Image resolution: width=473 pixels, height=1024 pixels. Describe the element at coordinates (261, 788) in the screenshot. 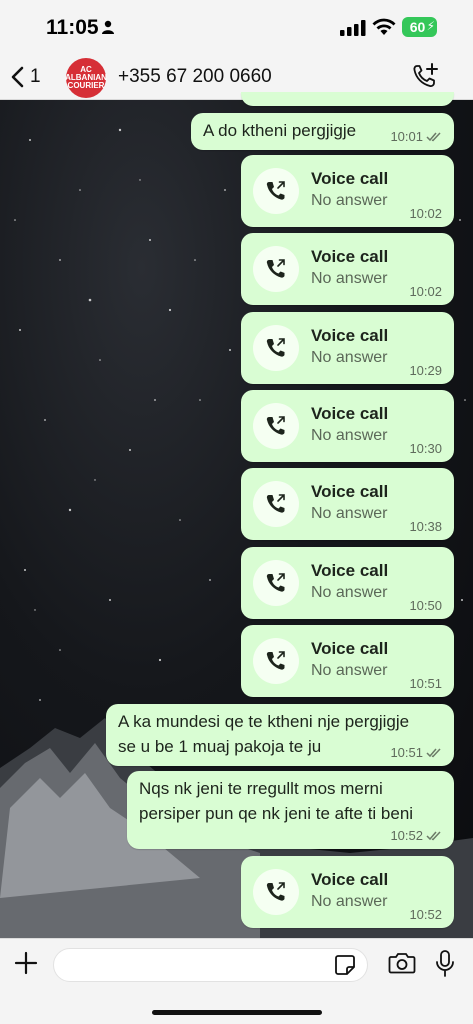

I see `message-text-line: Nqs nk jeni te rregullt mos merni` at that location.